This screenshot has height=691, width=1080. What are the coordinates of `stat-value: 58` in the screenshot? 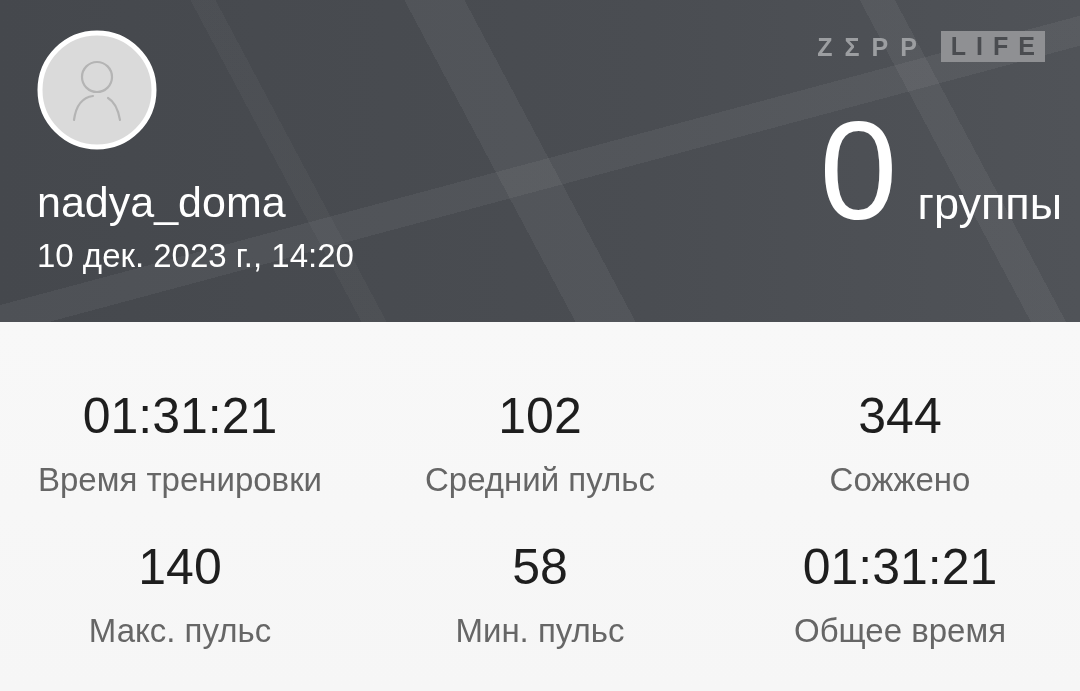 It's located at (540, 567).